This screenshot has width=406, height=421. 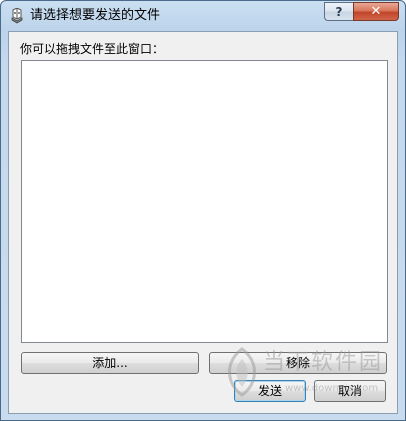 I want to click on title-bar: 请选择想要发送的文件 ? ✕, so click(x=203, y=16).